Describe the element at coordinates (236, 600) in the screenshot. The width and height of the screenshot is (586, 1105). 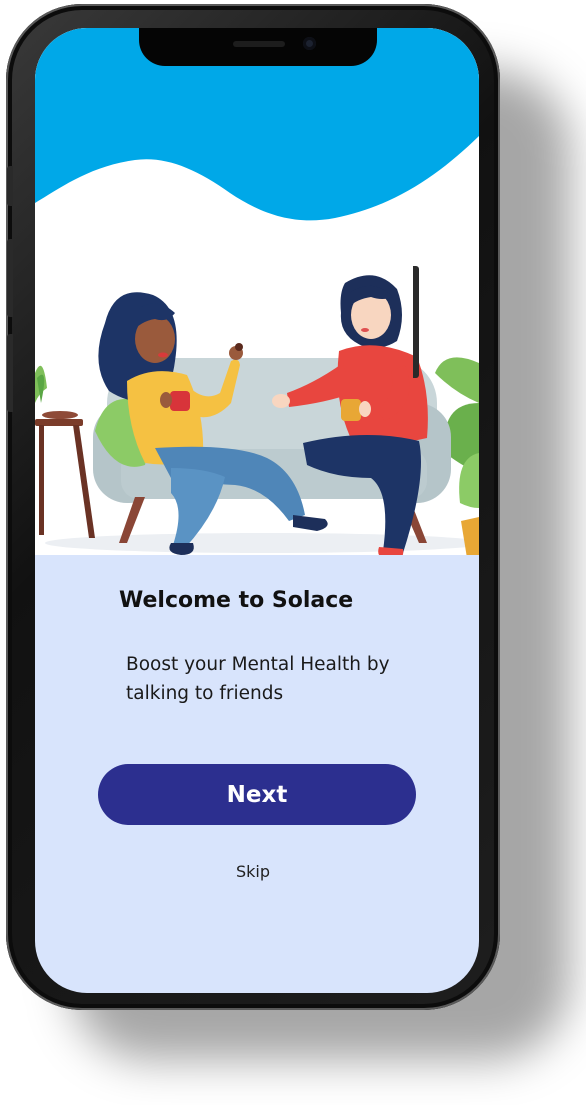
I see `welcome-title: Welcome to Solace` at that location.